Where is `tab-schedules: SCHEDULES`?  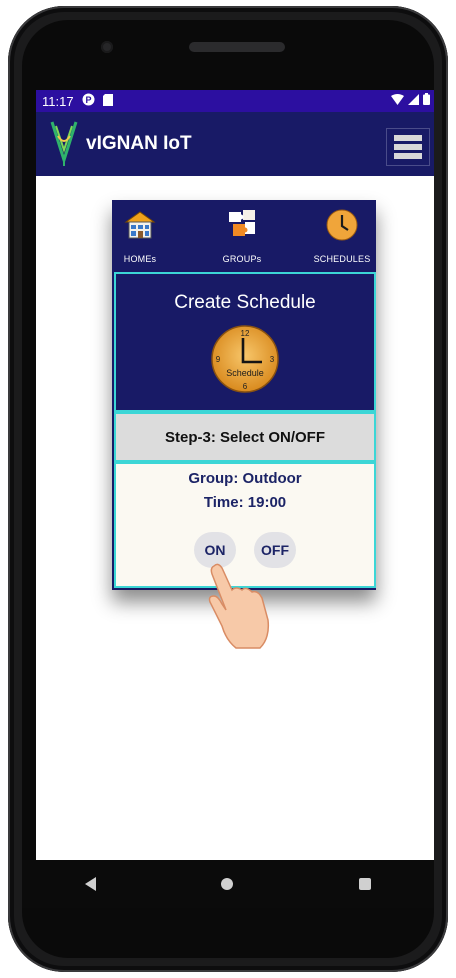 tab-schedules: SCHEDULES is located at coordinates (342, 234).